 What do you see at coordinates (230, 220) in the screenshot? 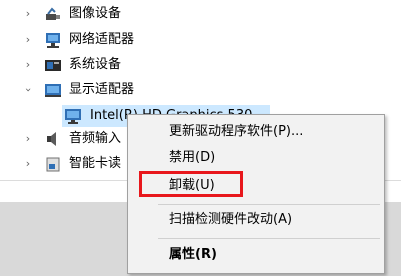
I see `menu-item-scan-hardware: 扫描检测硬件改动(A)` at bounding box center [230, 220].